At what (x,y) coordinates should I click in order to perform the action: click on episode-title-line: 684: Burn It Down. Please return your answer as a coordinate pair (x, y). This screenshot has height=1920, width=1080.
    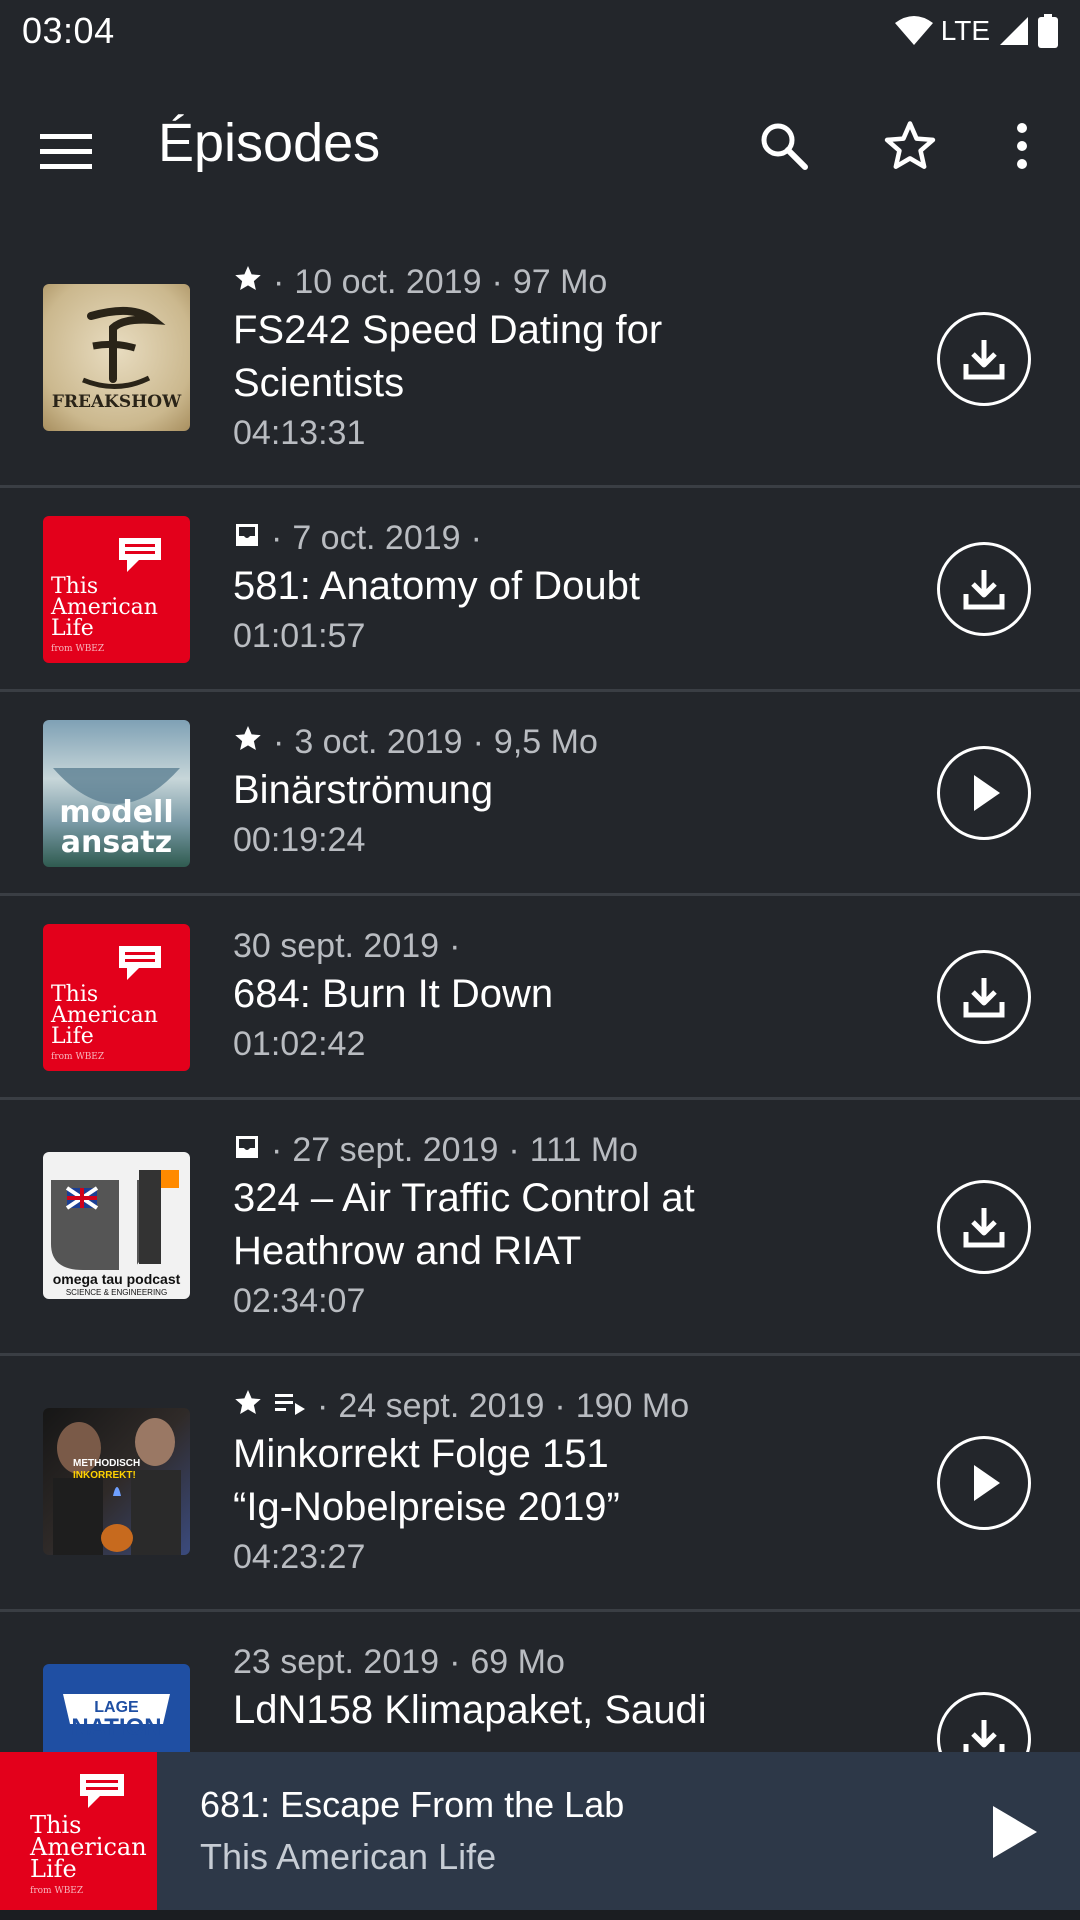
    Looking at the image, I should click on (393, 994).